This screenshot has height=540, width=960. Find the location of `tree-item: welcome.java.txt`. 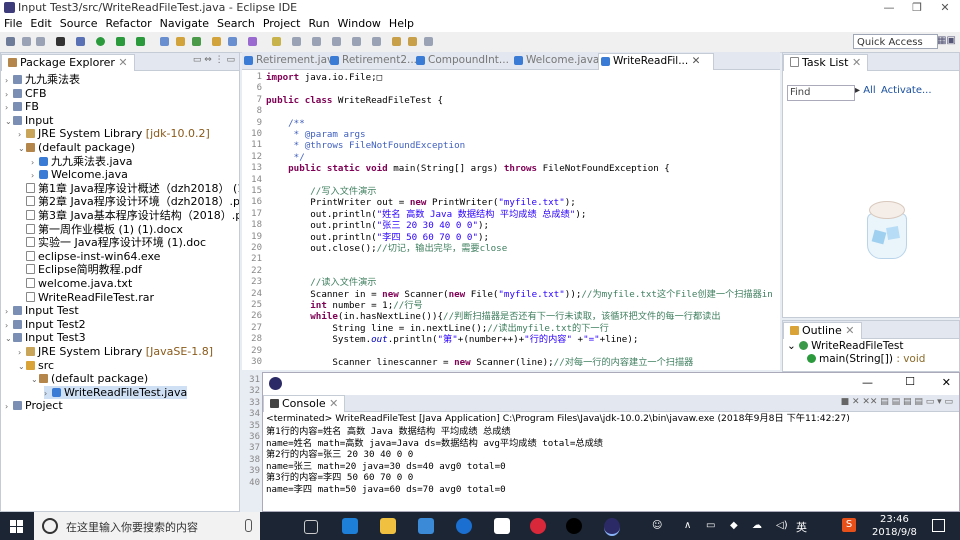

tree-item: welcome.java.txt is located at coordinates (75, 283).